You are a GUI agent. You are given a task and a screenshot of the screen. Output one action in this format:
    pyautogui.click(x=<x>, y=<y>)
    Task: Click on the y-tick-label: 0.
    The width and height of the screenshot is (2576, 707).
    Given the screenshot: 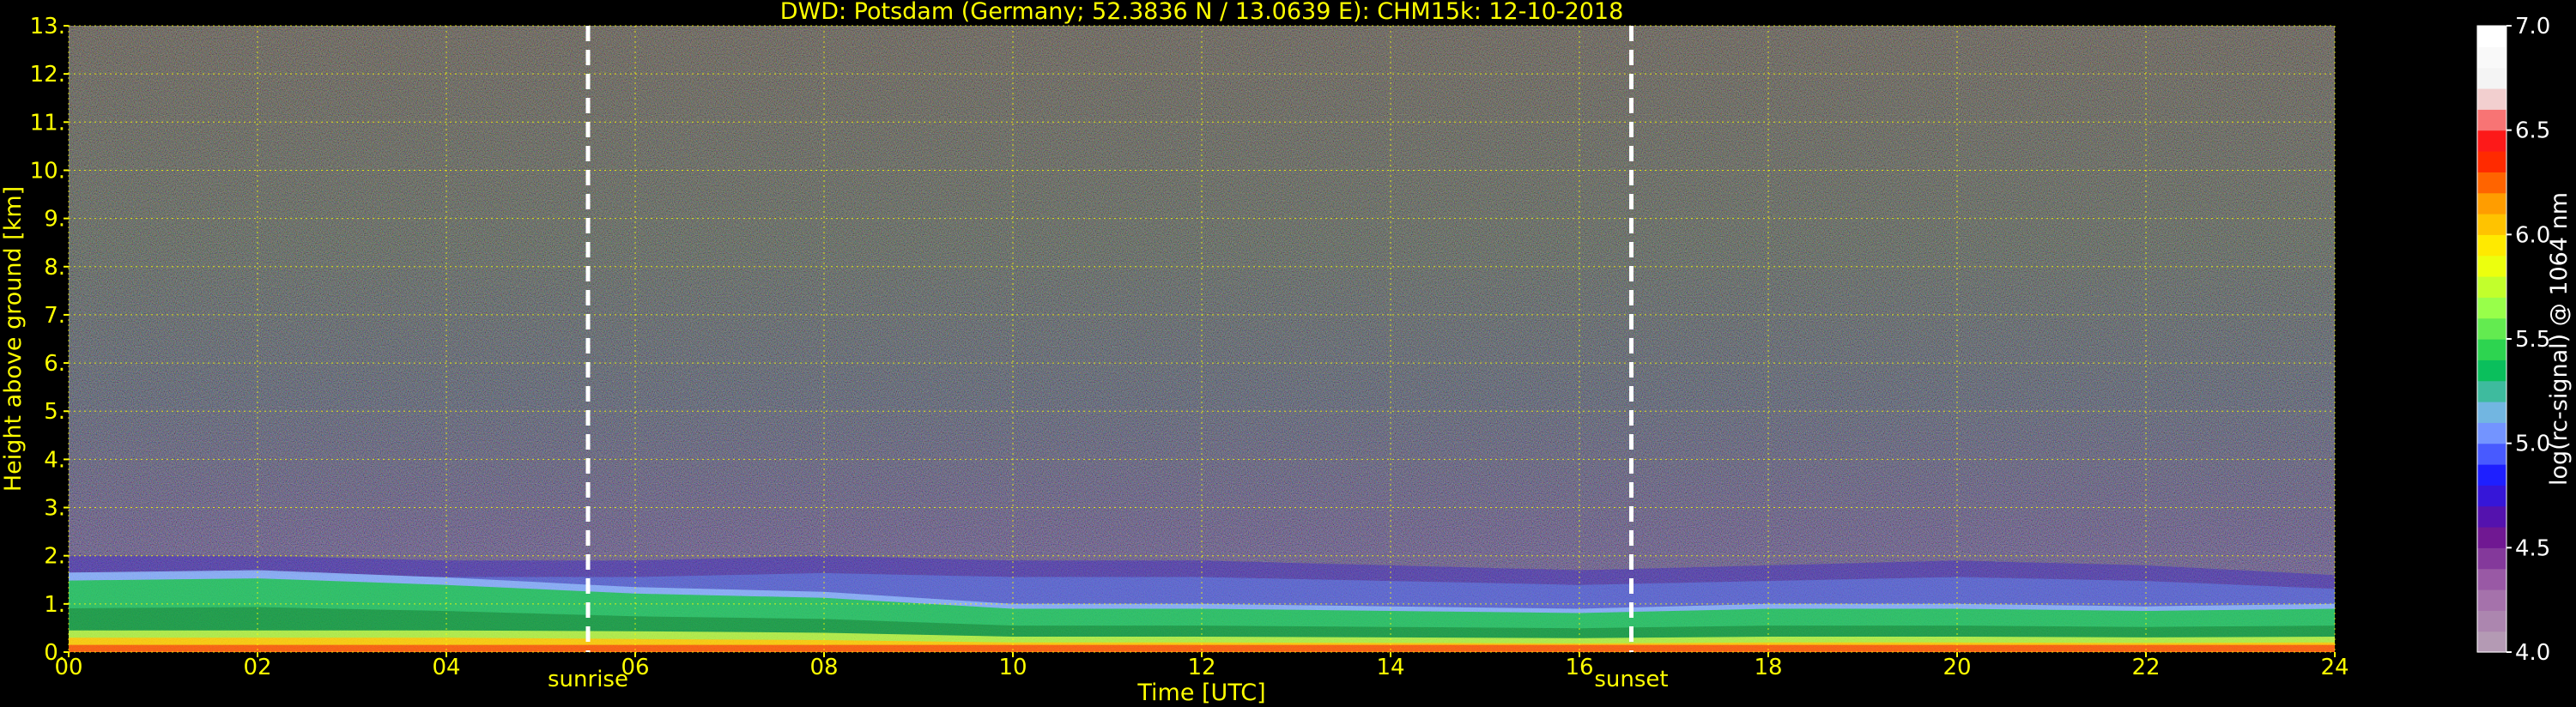 What is the action you would take?
    pyautogui.click(x=54, y=653)
    